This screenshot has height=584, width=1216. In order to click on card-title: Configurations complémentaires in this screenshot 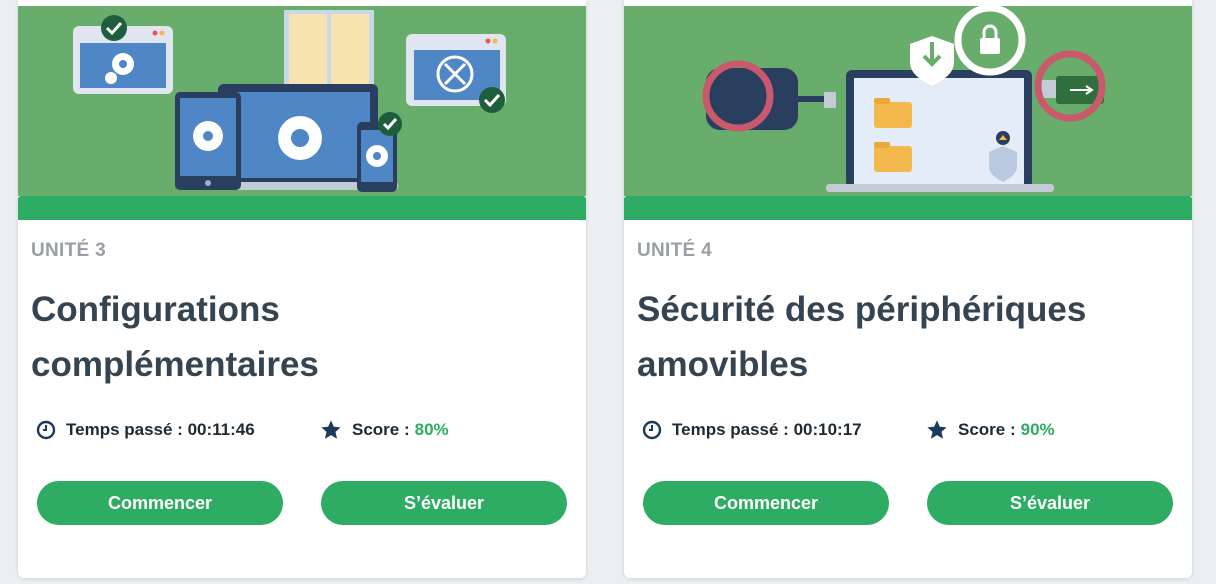, I will do `click(175, 337)`.